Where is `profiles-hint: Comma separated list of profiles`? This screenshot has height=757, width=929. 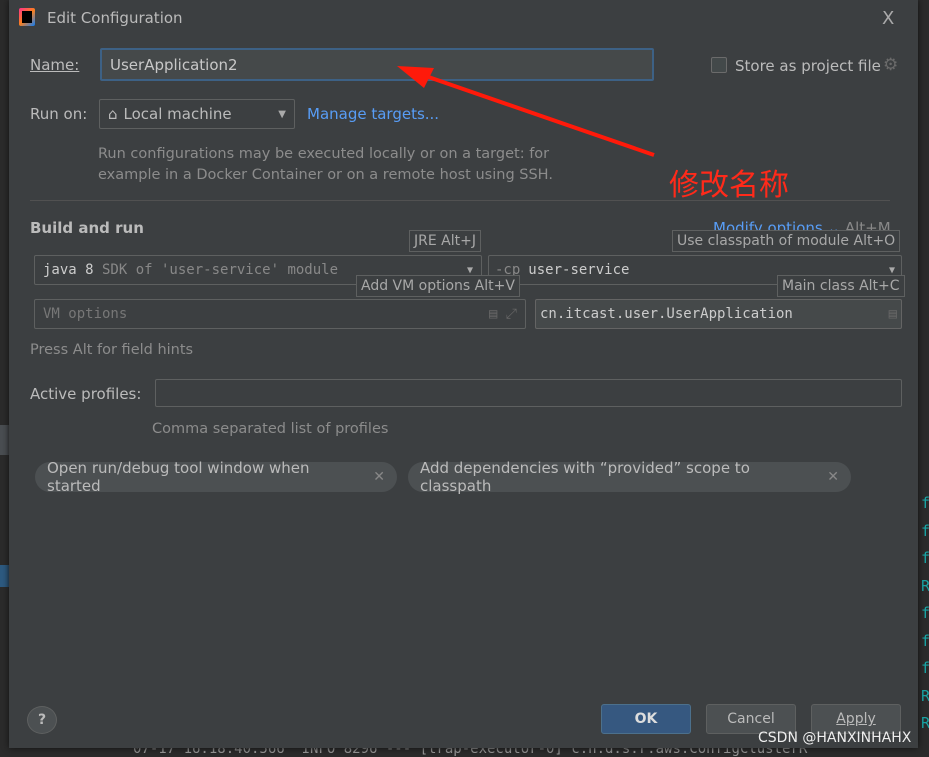
profiles-hint: Comma separated list of profiles is located at coordinates (270, 429).